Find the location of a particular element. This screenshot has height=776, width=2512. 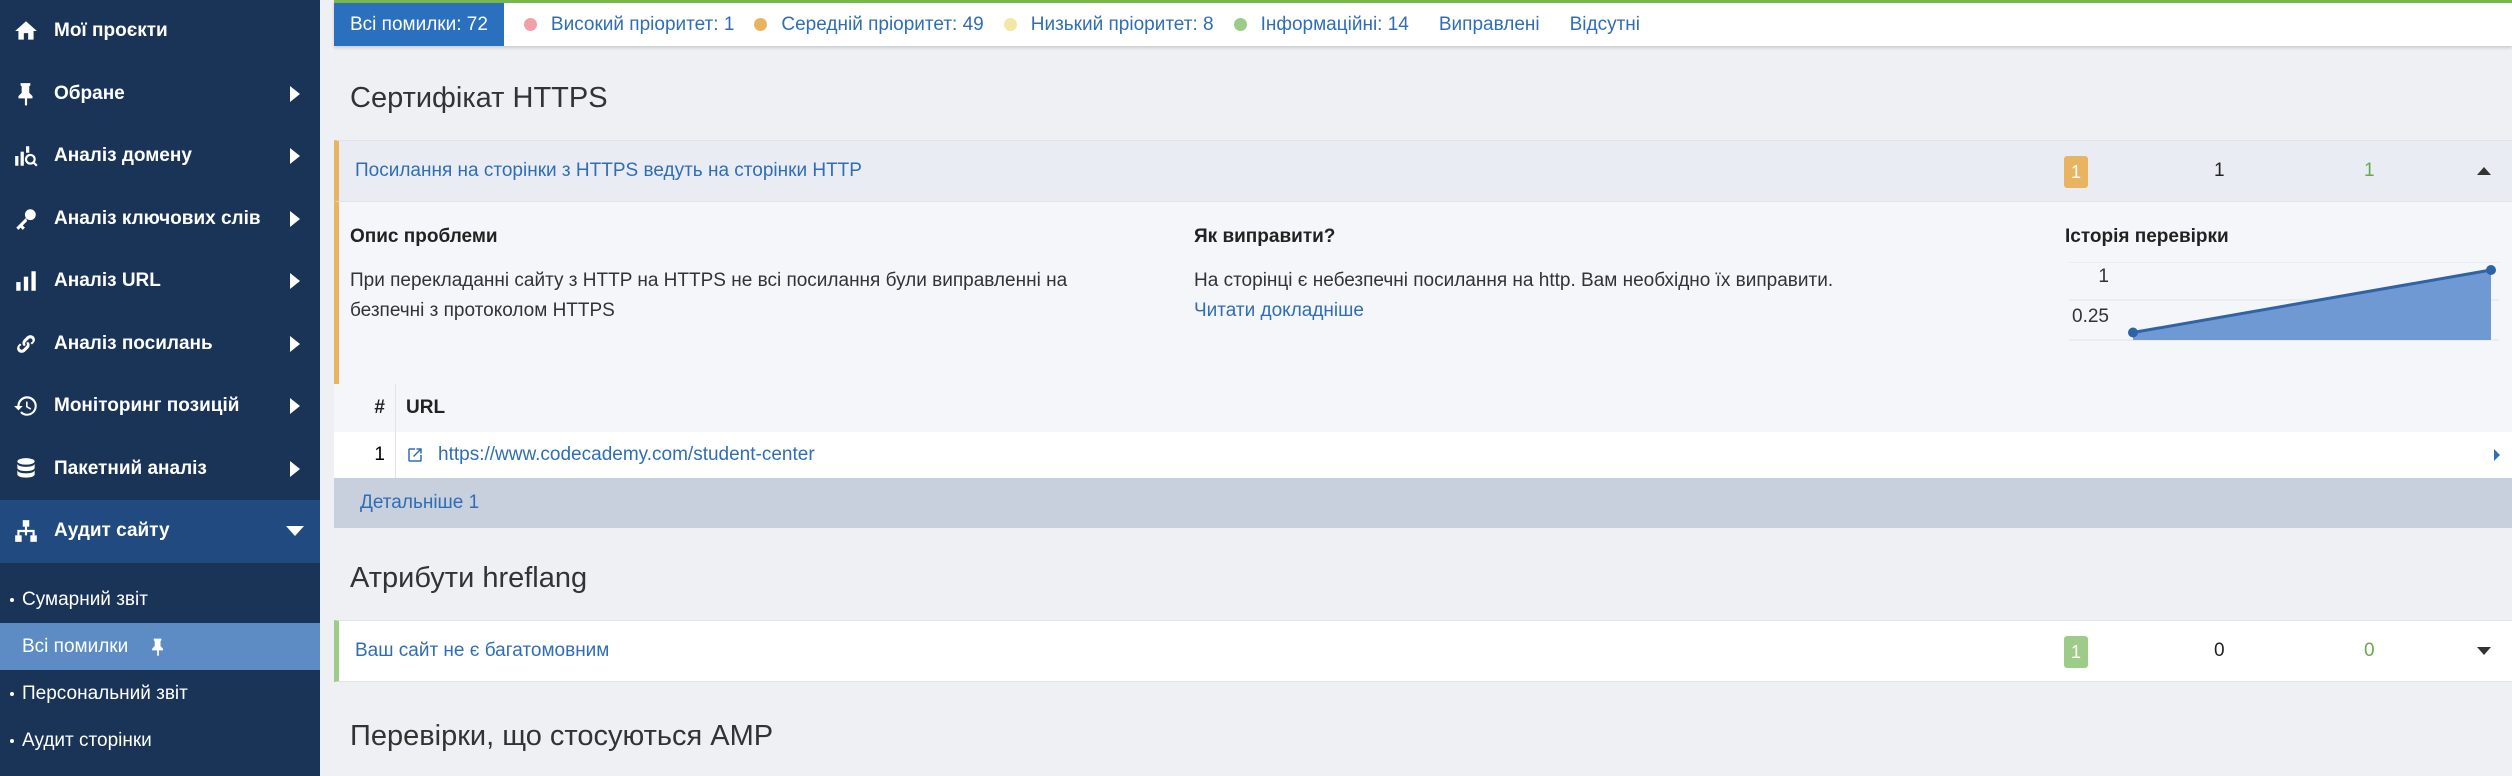

filter-label: Високий пріоритет: 1 is located at coordinates (642, 24).